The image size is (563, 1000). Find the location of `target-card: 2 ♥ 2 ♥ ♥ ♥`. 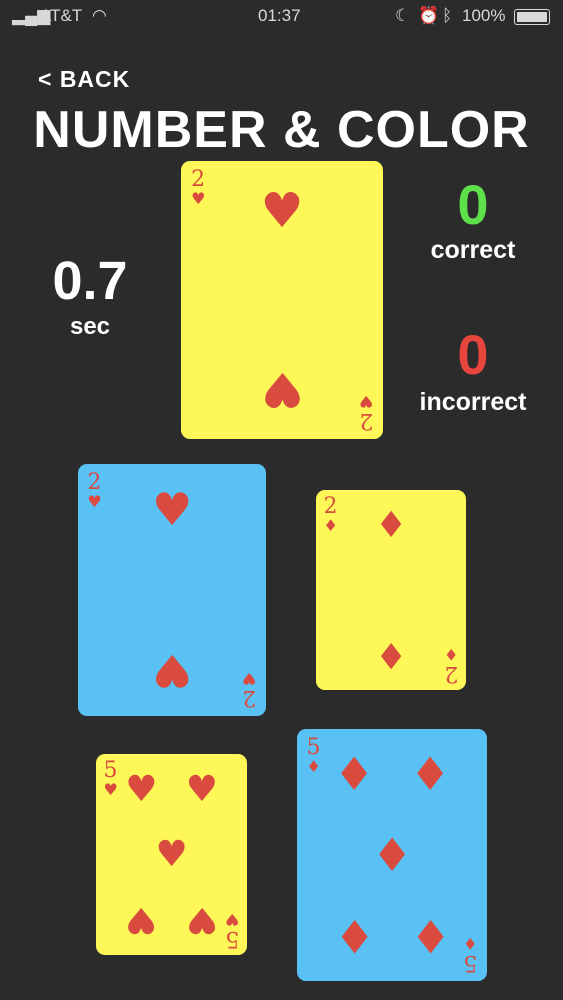

target-card: 2 ♥ 2 ♥ ♥ ♥ is located at coordinates (282, 300).